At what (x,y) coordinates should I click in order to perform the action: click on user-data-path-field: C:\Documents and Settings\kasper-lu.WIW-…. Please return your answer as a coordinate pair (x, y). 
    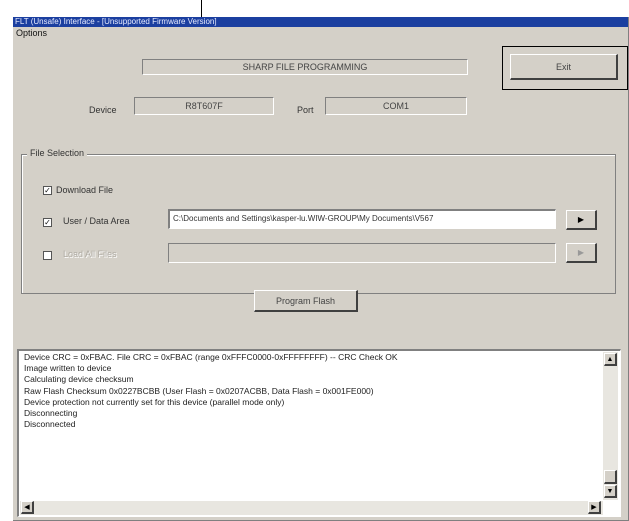
    Looking at the image, I should click on (362, 219).